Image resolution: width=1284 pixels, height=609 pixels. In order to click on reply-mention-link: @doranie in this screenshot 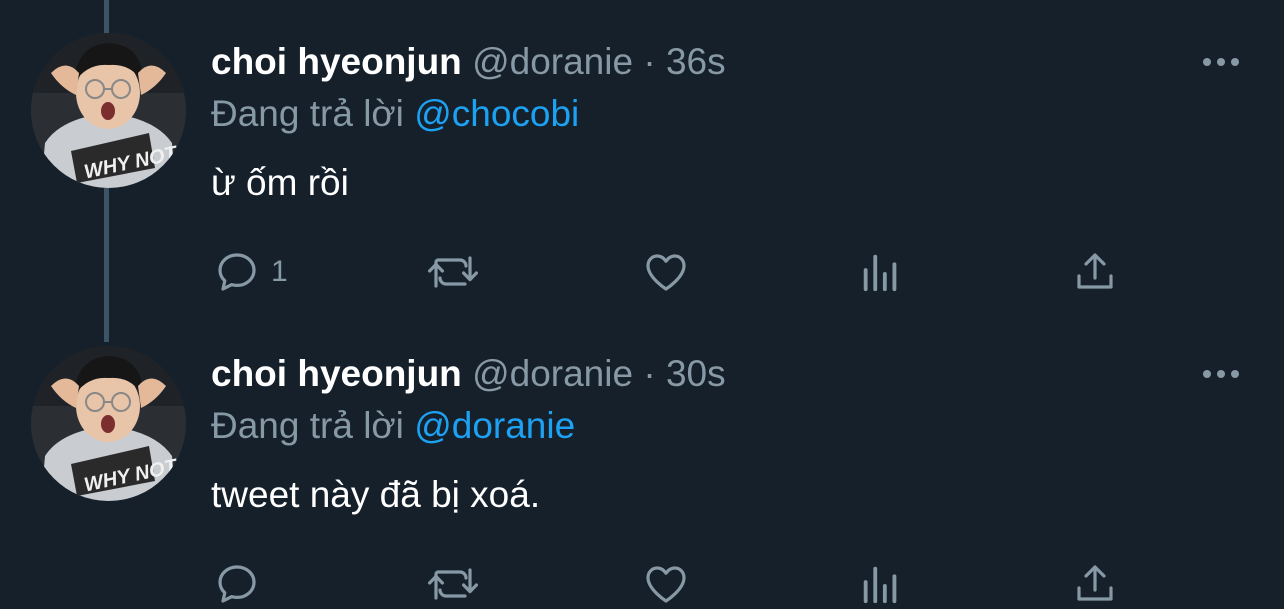, I will do `click(494, 425)`.